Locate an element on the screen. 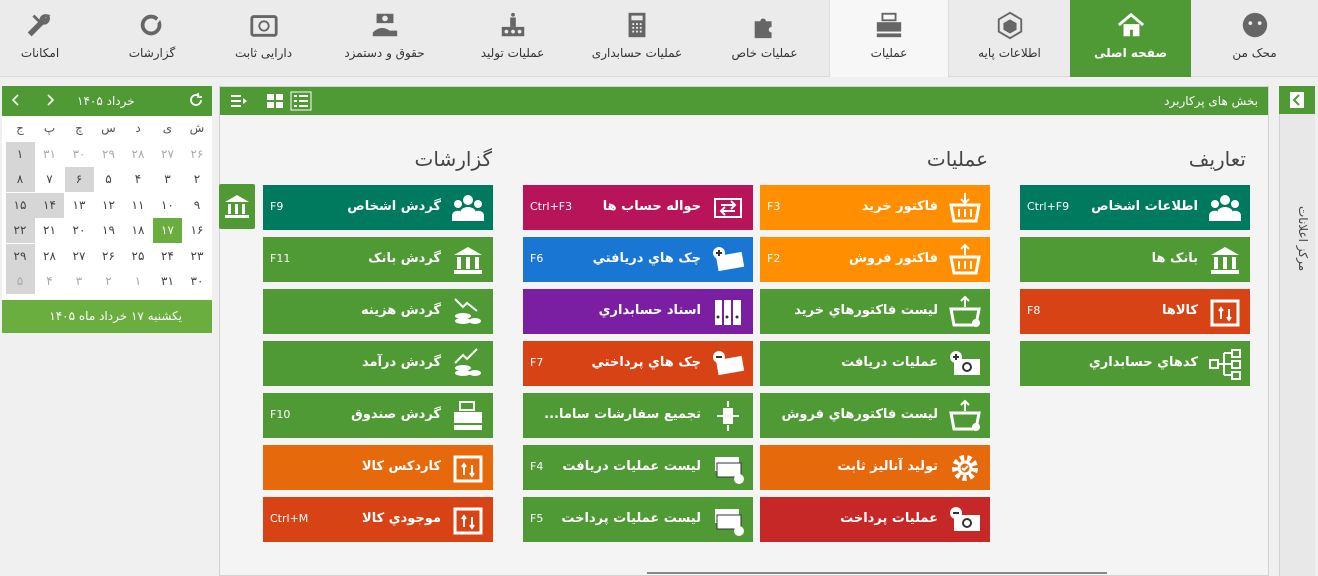 Image resolution: width=1318 pixels, height=576 pixels. coins-down-icon is located at coordinates (467, 311).